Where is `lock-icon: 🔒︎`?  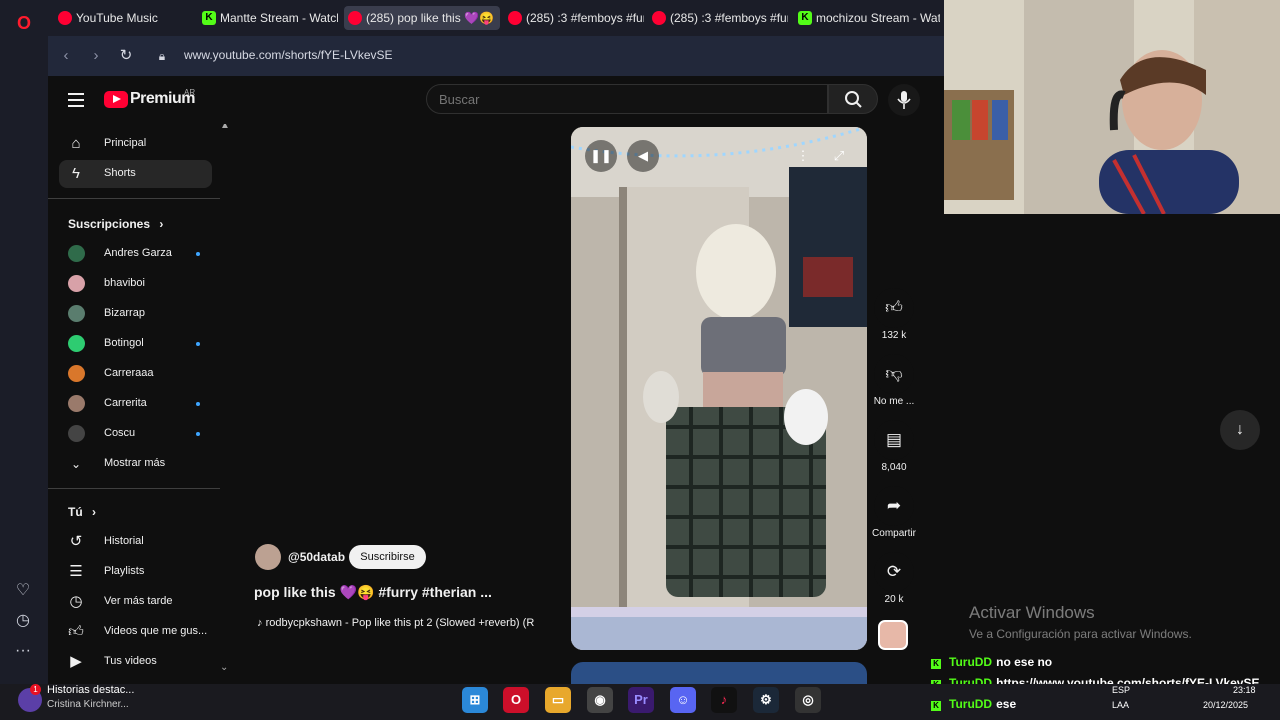 lock-icon: 🔒︎ is located at coordinates (162, 56).